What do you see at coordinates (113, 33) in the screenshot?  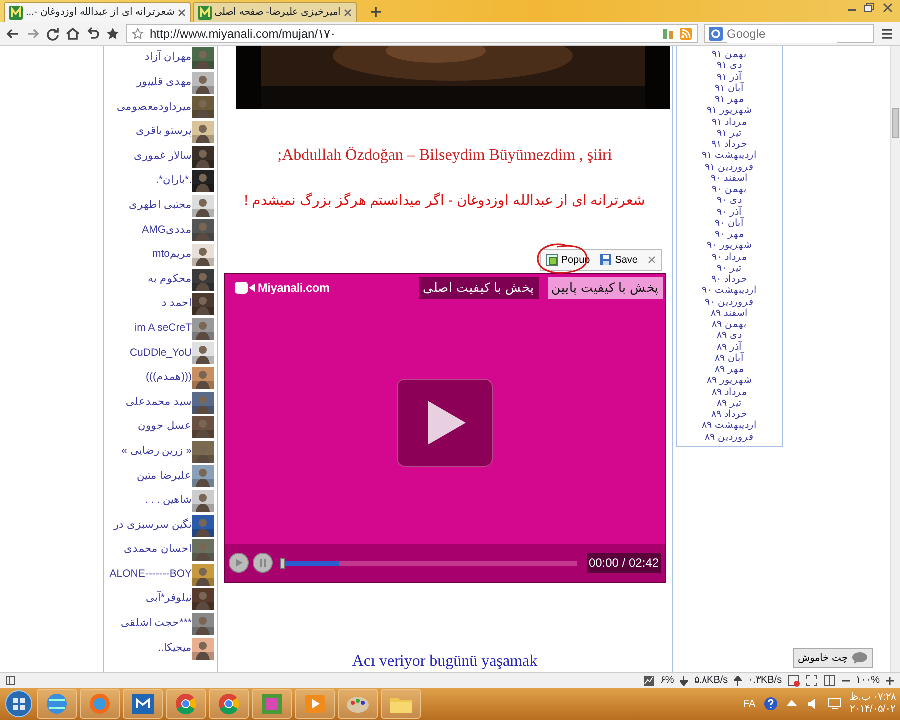 I see `star-icon` at bounding box center [113, 33].